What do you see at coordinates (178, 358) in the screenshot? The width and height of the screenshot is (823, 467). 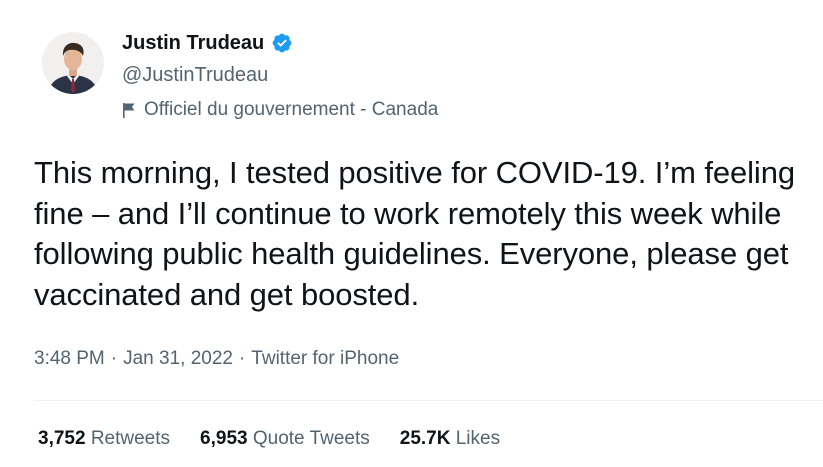 I see `tweet-date: Jan 31, 2022` at bounding box center [178, 358].